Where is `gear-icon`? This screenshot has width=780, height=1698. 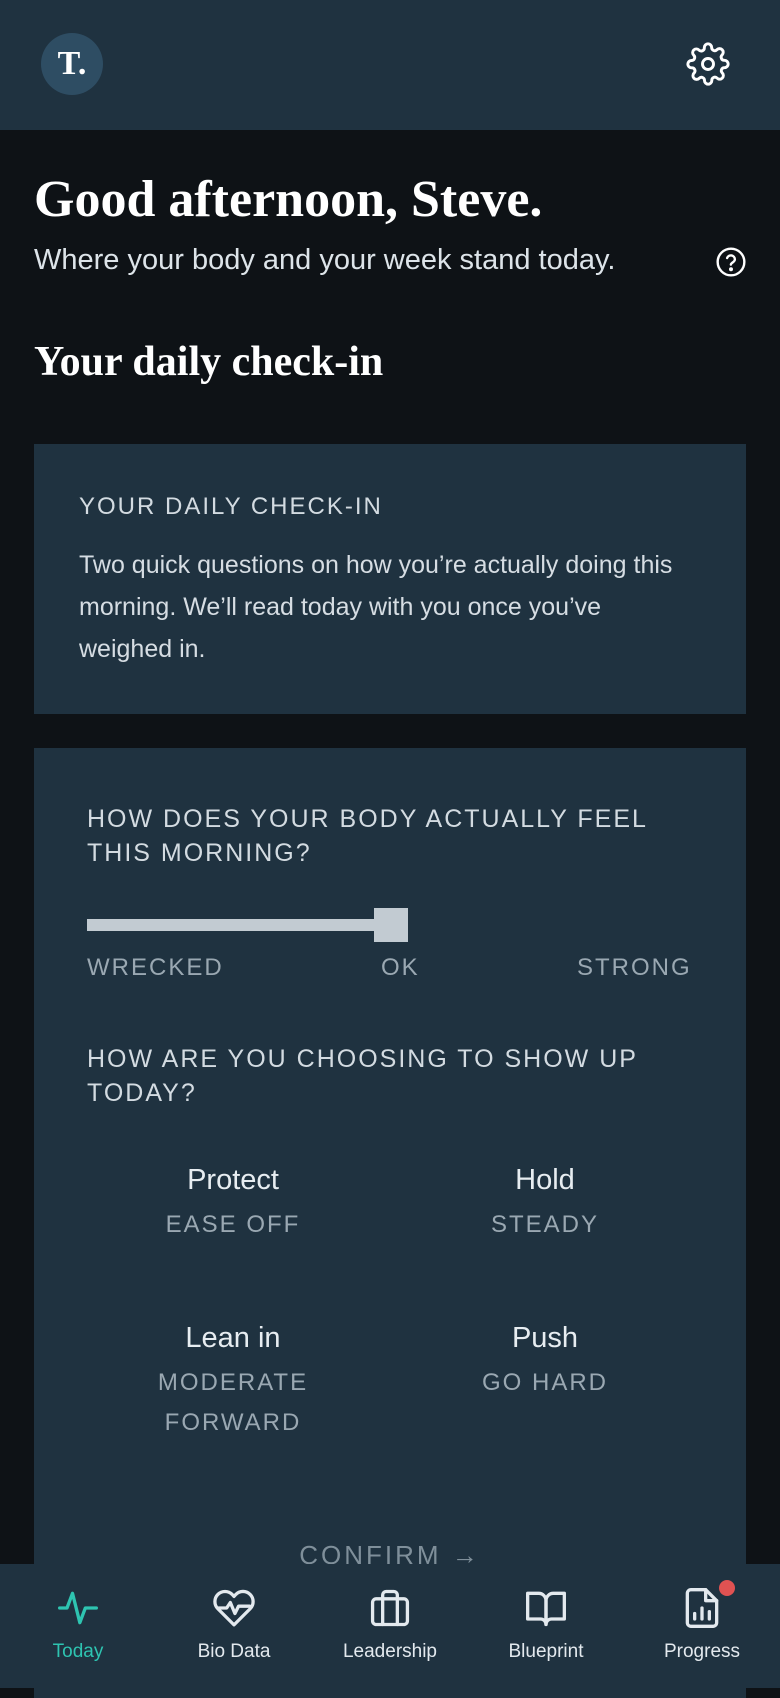 gear-icon is located at coordinates (708, 64).